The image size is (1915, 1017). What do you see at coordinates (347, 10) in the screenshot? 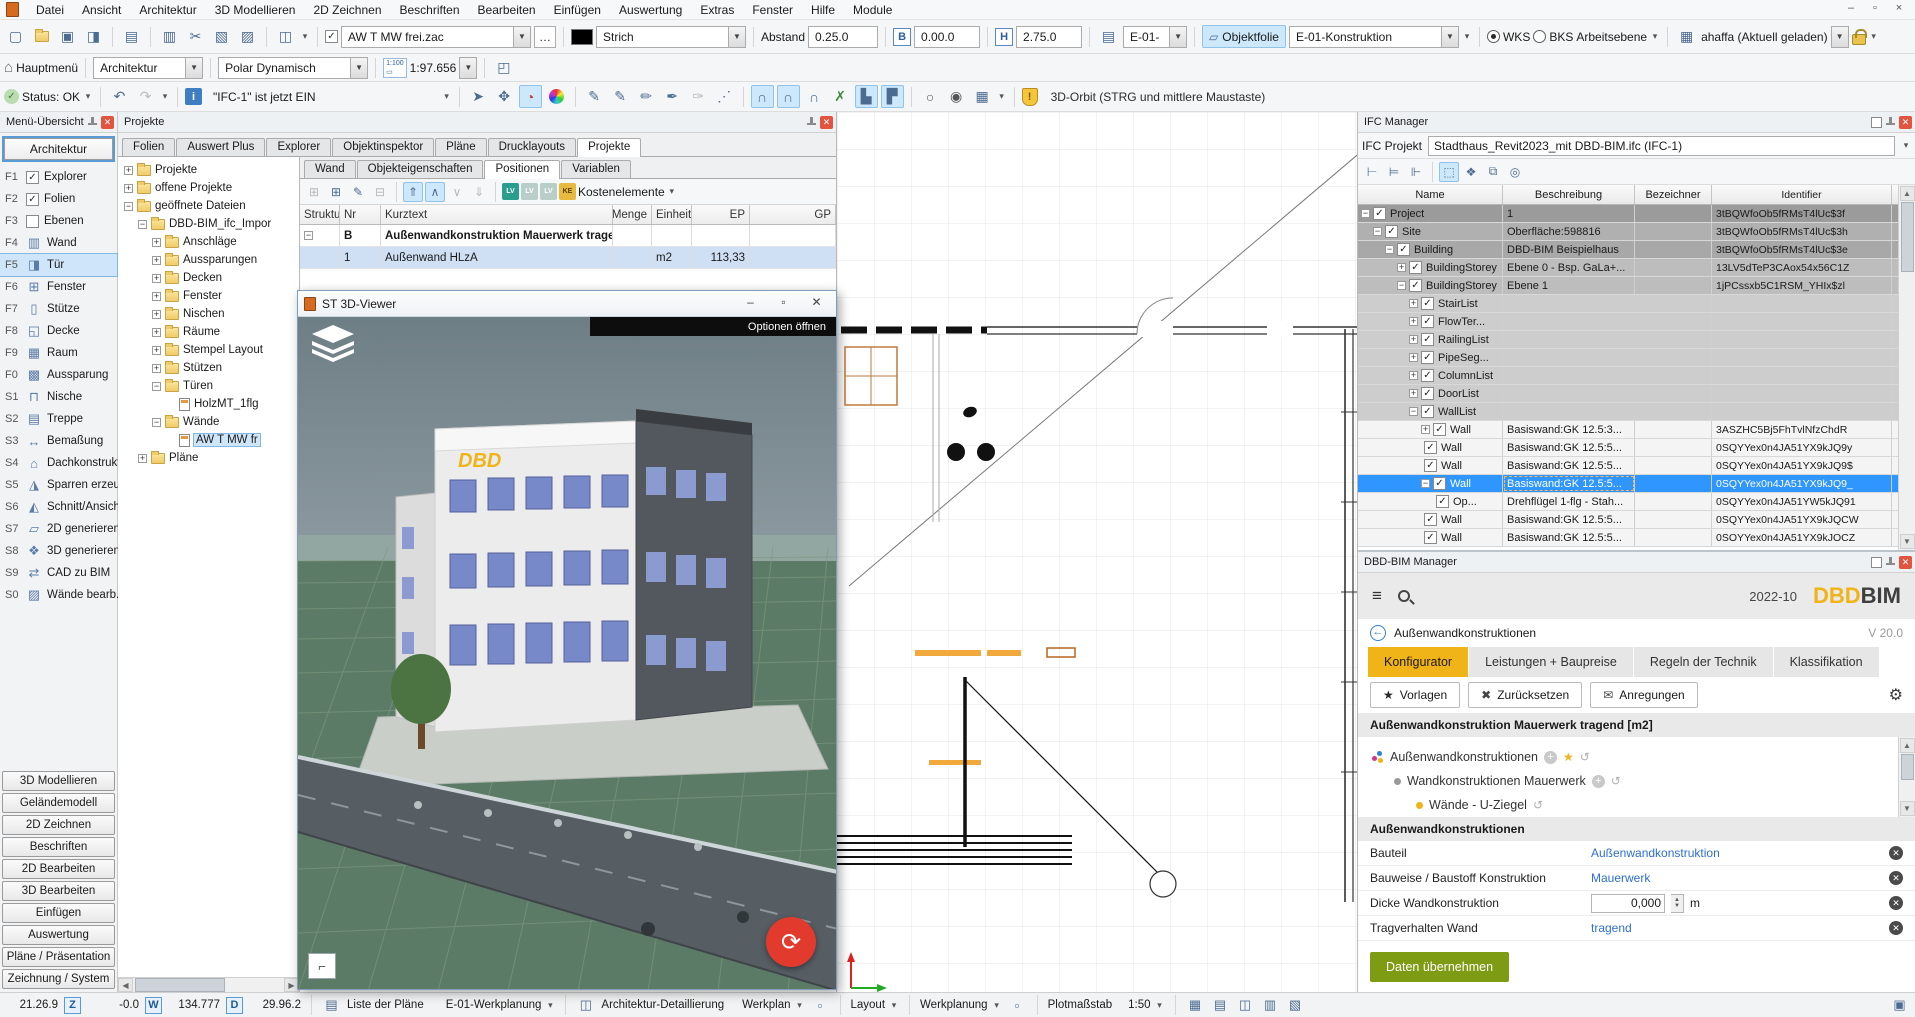
I see `menu-2d-zeichnen: 2D Zeichnen` at bounding box center [347, 10].